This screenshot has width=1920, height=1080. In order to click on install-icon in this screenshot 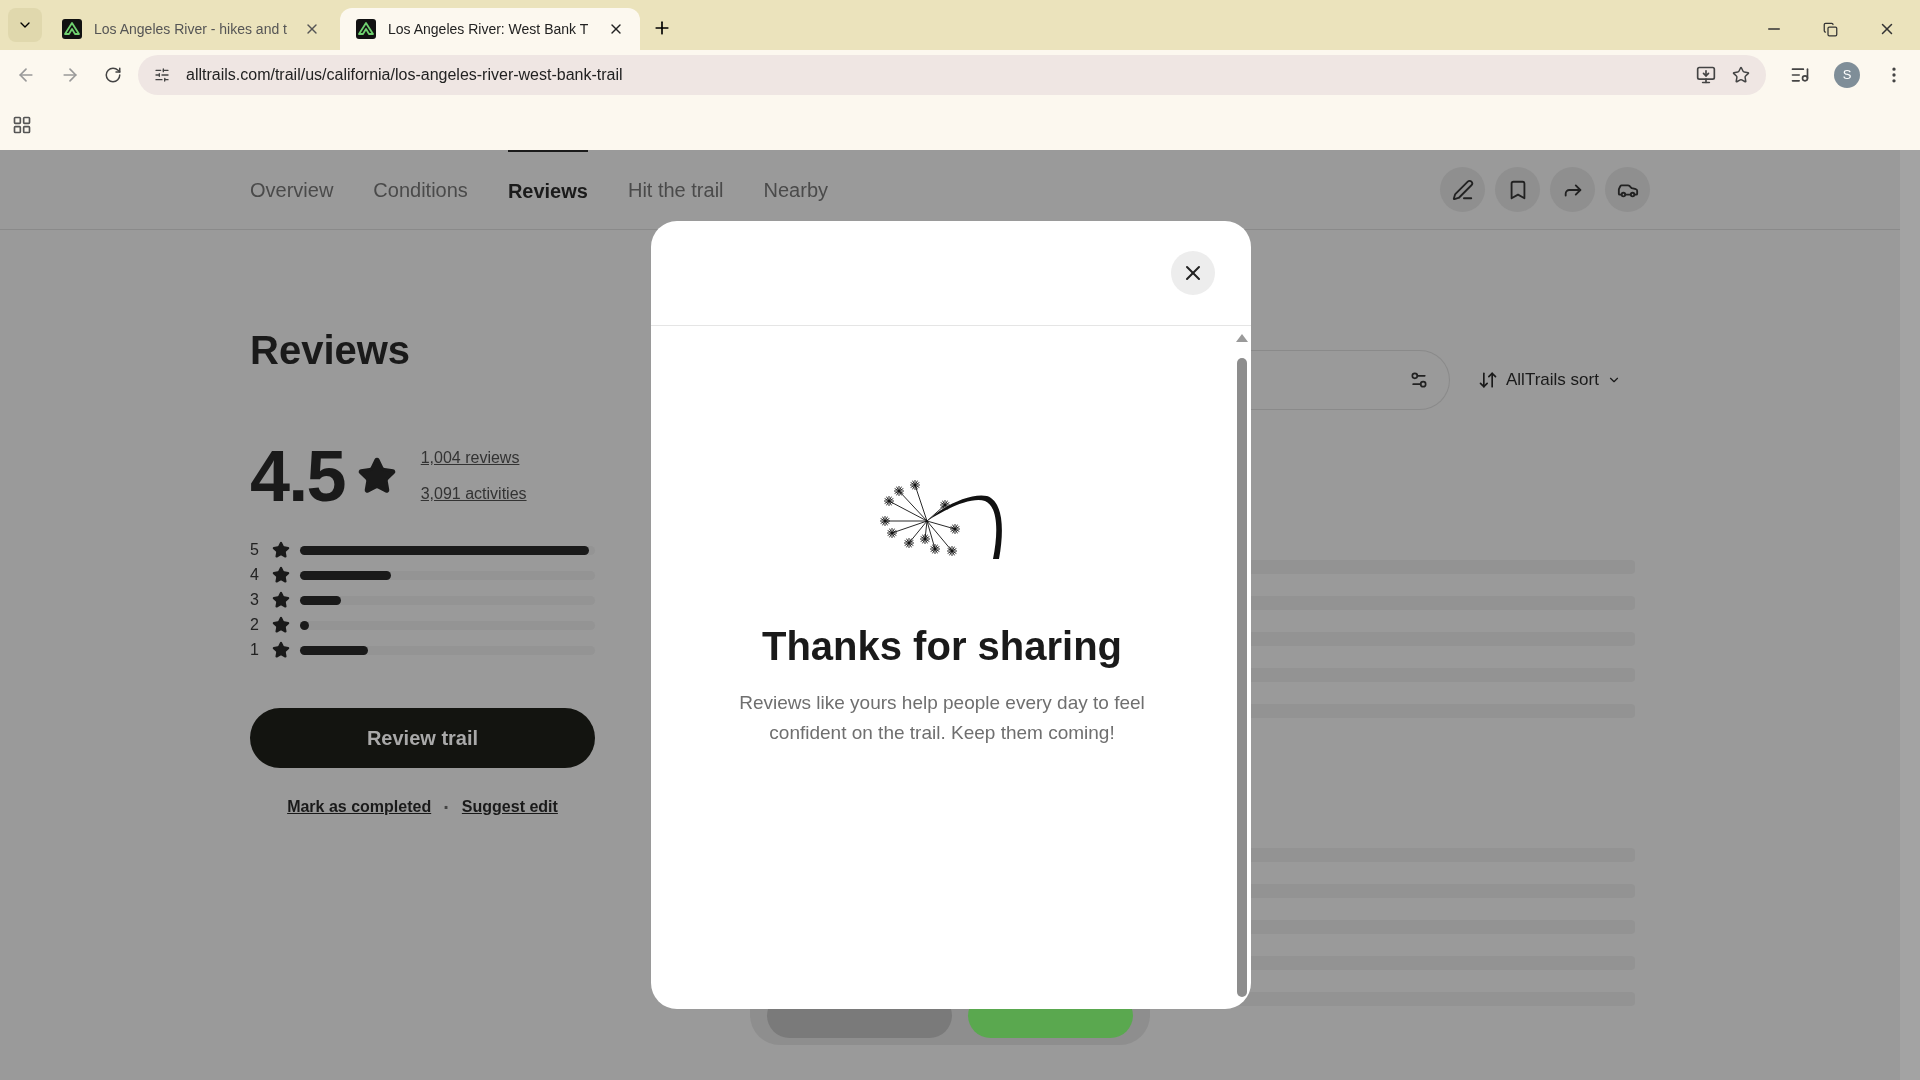, I will do `click(1706, 75)`.